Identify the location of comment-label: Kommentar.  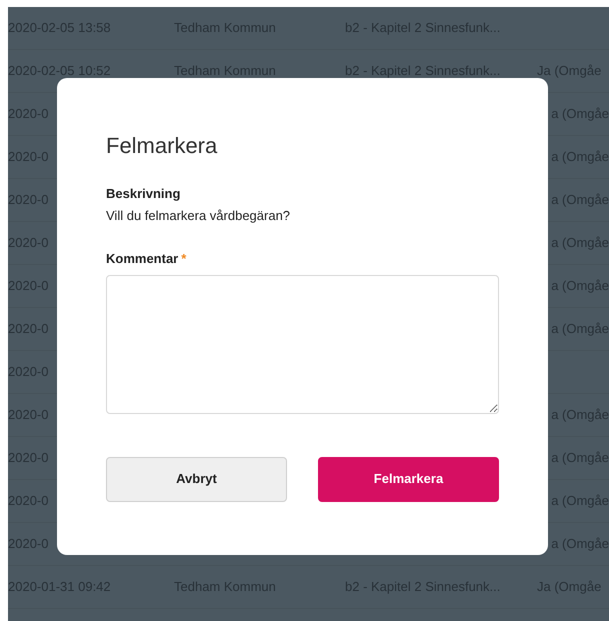
(142, 259).